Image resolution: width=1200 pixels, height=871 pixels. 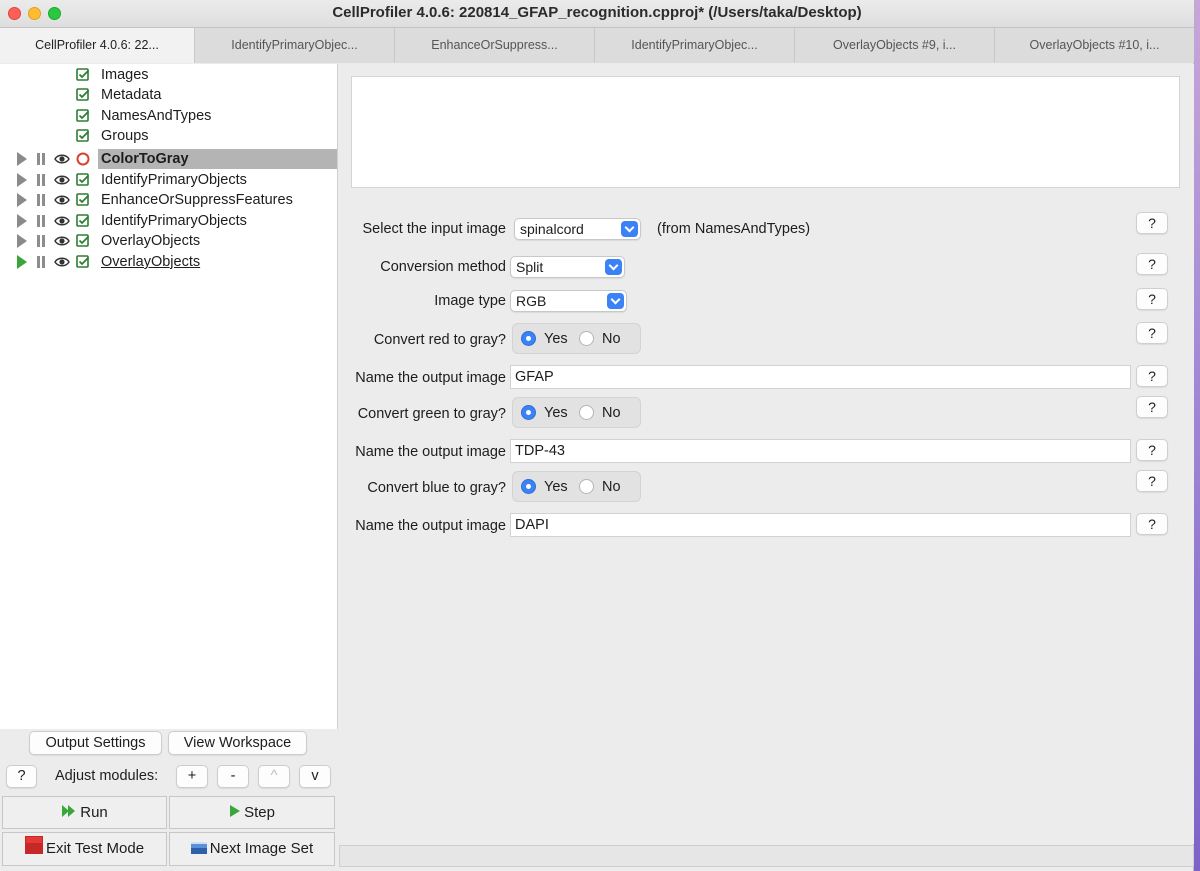 What do you see at coordinates (586, 486) in the screenshot?
I see `convert-blue-no-radio` at bounding box center [586, 486].